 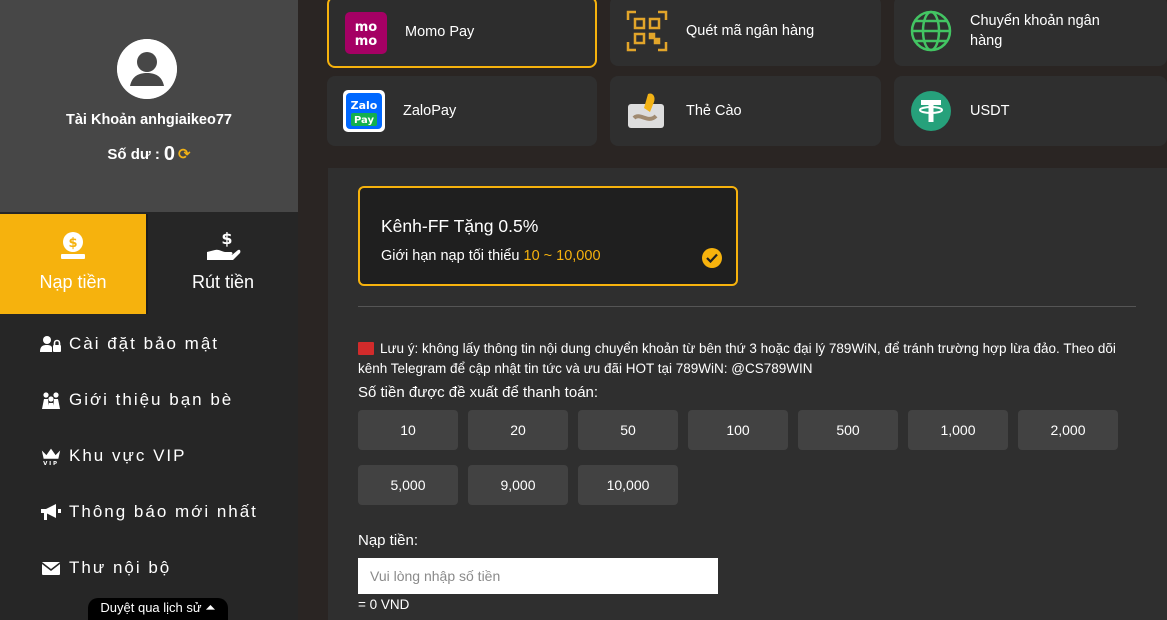 I want to click on method-bank-qr: Quét mã ngân hàng, so click(x=745, y=33).